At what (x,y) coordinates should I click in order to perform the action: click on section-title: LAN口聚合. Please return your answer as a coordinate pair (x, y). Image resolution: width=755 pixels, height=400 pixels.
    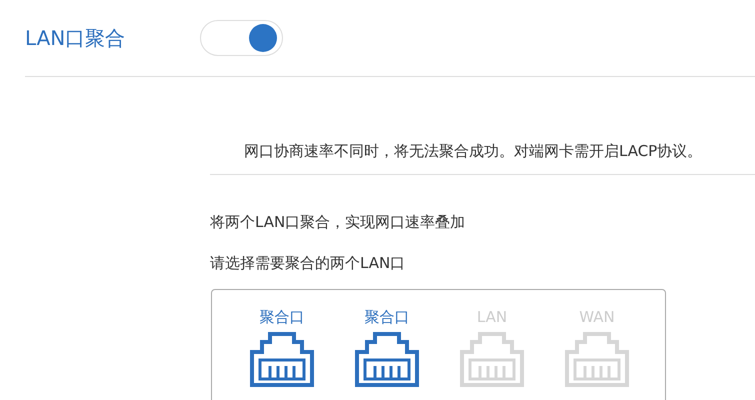
    Looking at the image, I should click on (75, 38).